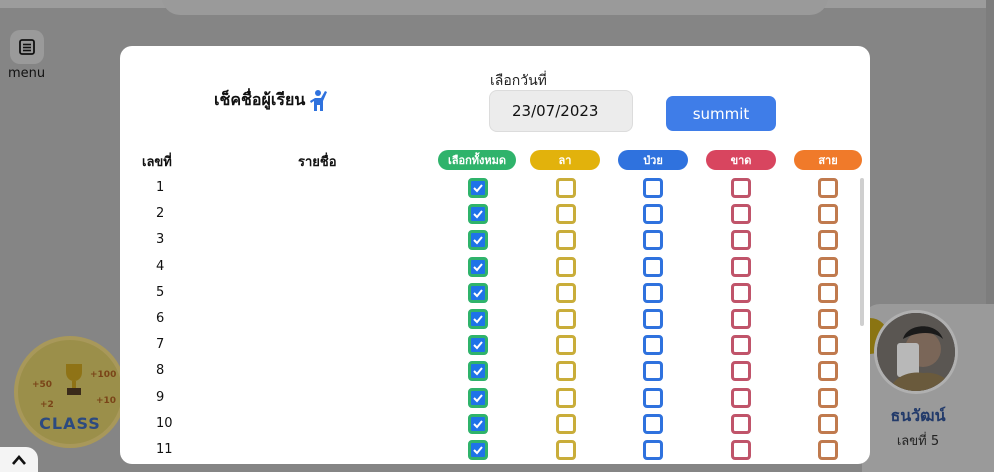 Image resolution: width=994 pixels, height=472 pixels. I want to click on badge-number: +10, so click(106, 401).